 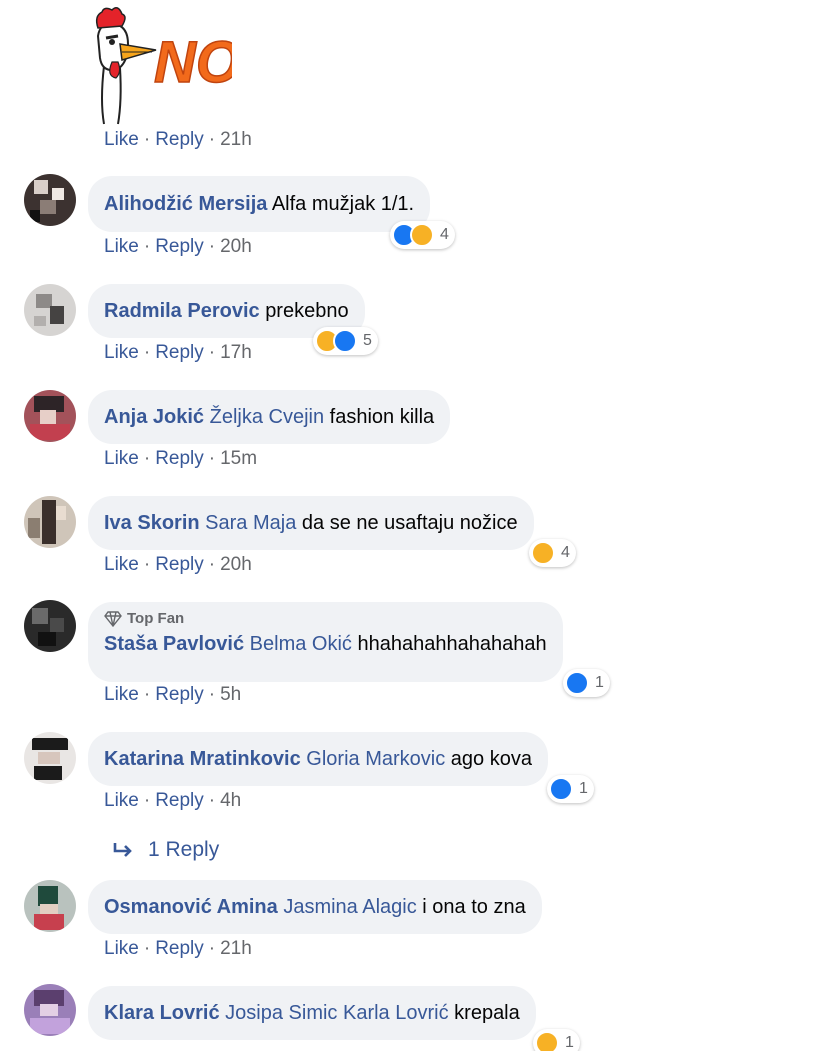 I want to click on comment-author: Klara Lovrić, so click(x=162, y=1013).